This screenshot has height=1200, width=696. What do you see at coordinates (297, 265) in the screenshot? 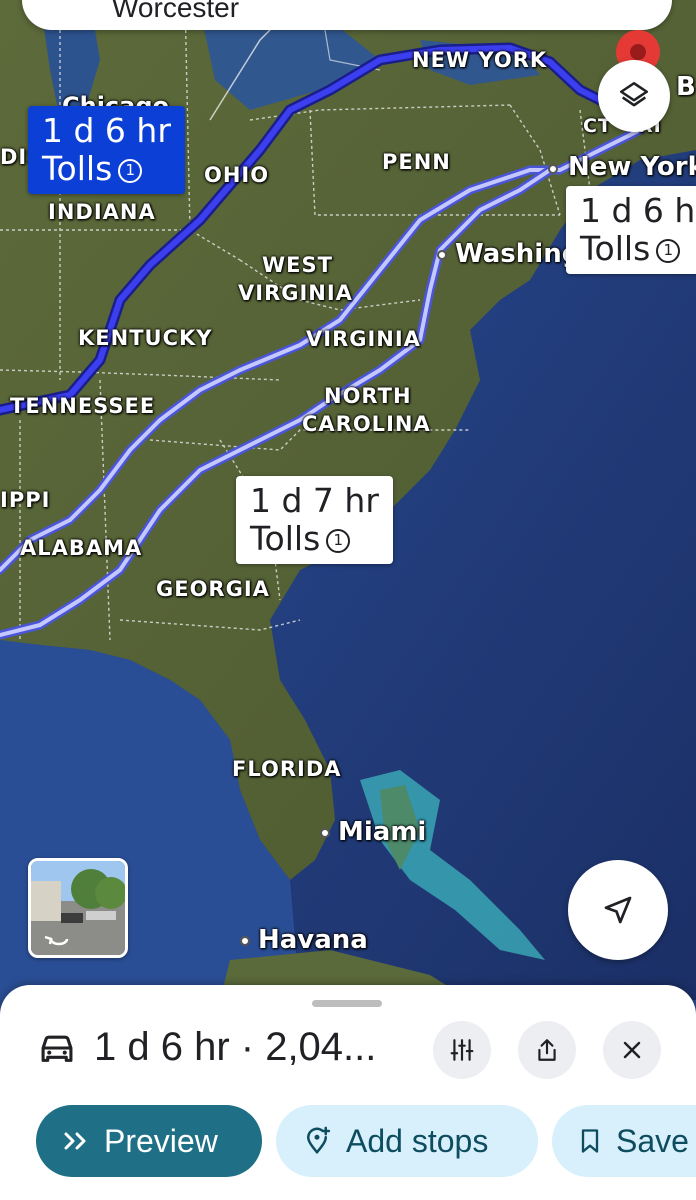
I see `state-label-west: WEST` at bounding box center [297, 265].